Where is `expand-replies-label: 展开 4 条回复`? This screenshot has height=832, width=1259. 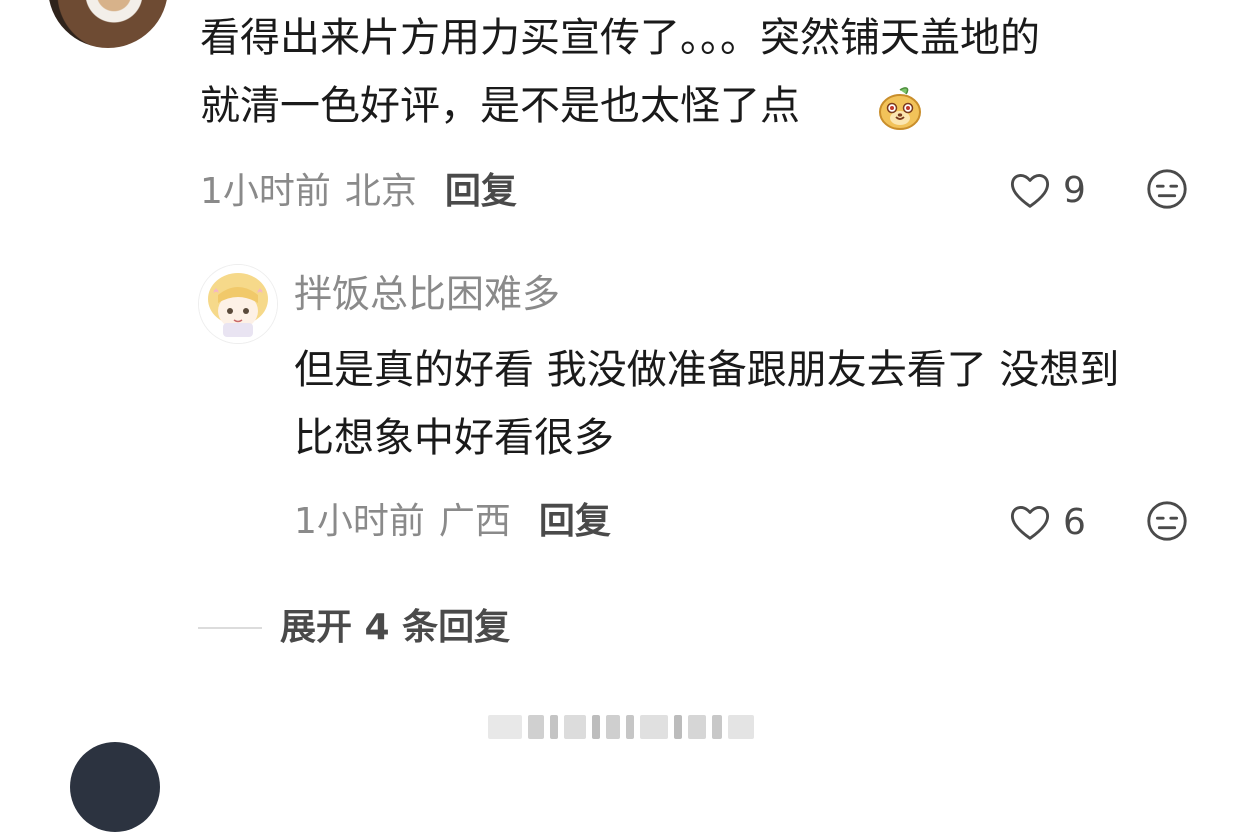 expand-replies-label: 展开 4 条回复 is located at coordinates (395, 628).